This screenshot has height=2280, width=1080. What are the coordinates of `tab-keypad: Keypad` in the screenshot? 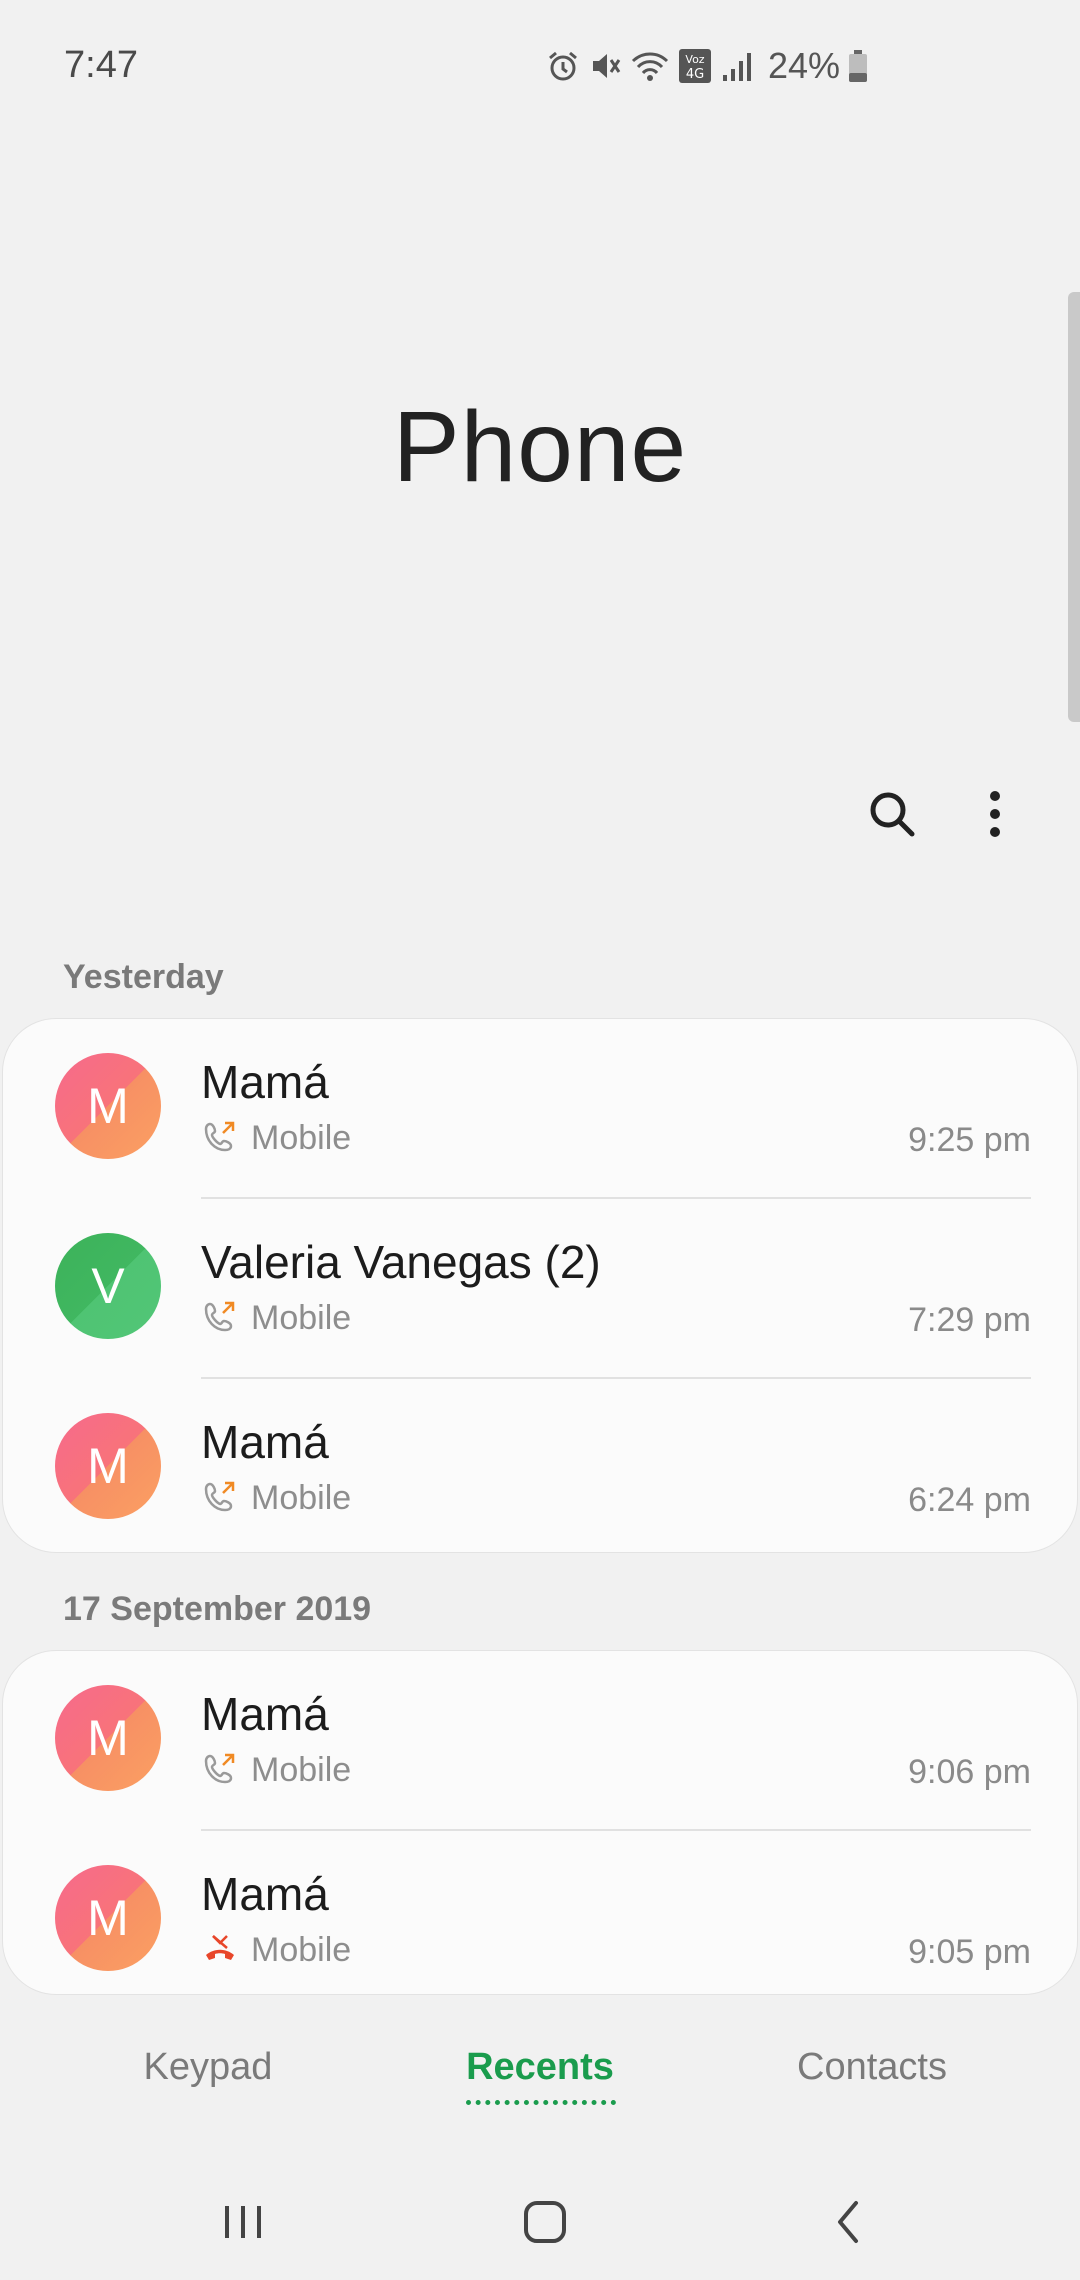 It's located at (208, 2067).